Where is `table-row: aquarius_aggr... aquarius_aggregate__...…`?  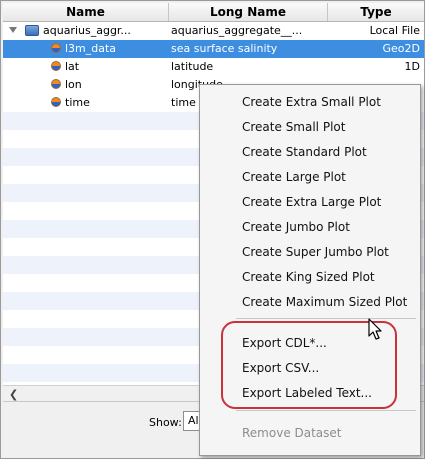
table-row: aquarius_aggr... aquarius_aggregate__...… is located at coordinates (213, 31).